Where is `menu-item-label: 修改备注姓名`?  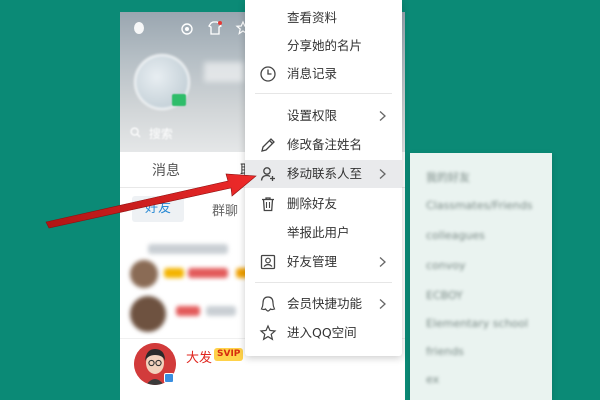
menu-item-label: 修改备注姓名 is located at coordinates (325, 144).